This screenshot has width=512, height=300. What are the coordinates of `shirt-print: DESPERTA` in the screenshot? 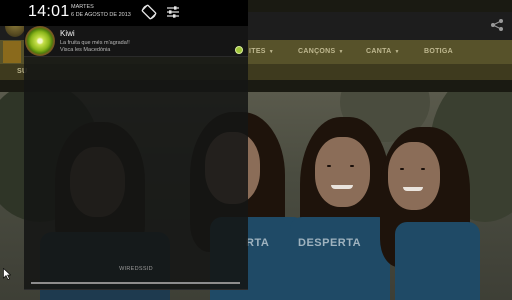 It's located at (330, 243).